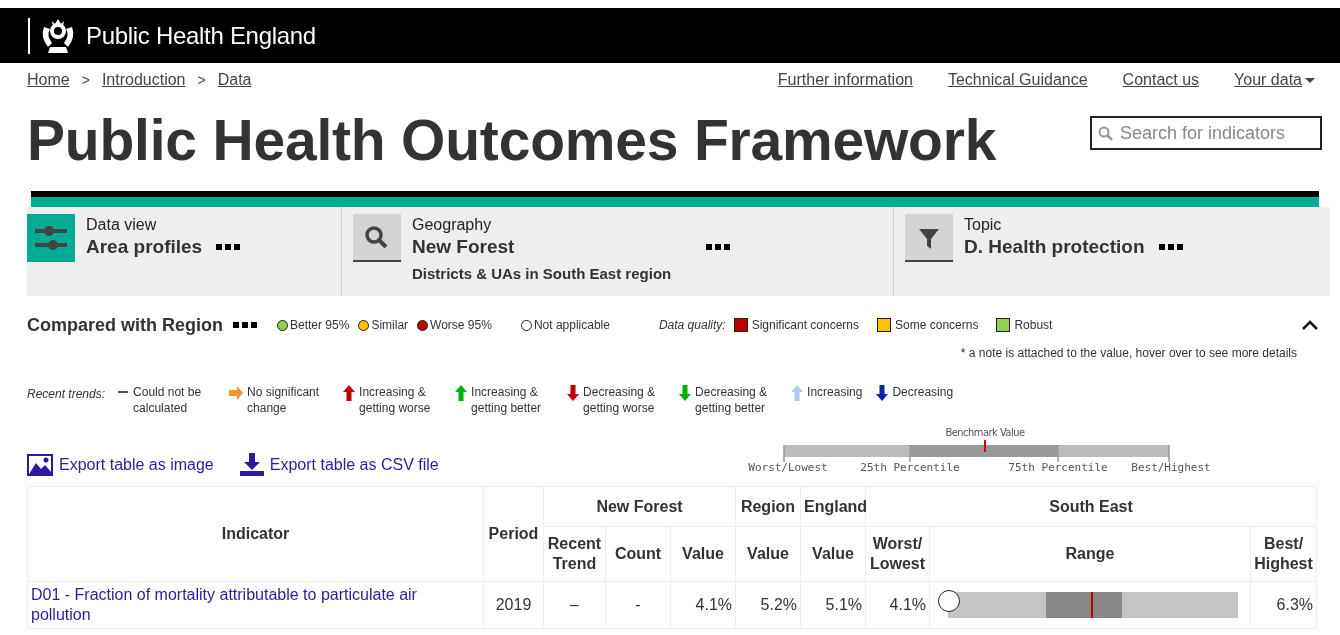  I want to click on note-mark: *, so click(963, 353).